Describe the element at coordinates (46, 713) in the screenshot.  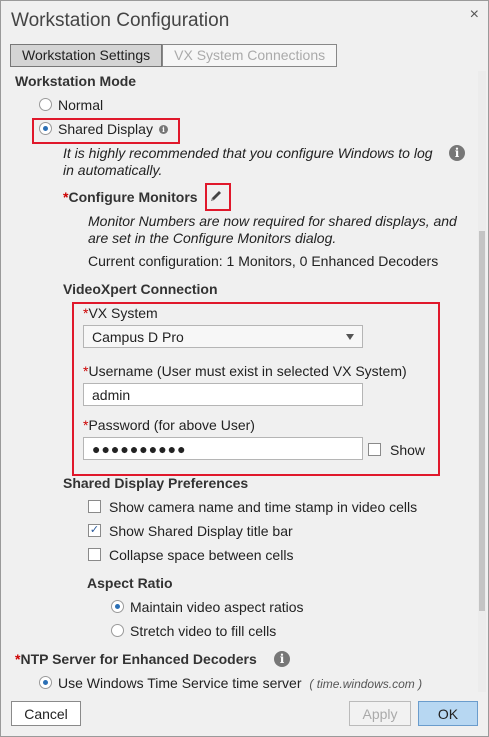
I see `cancel-button: Cancel` at that location.